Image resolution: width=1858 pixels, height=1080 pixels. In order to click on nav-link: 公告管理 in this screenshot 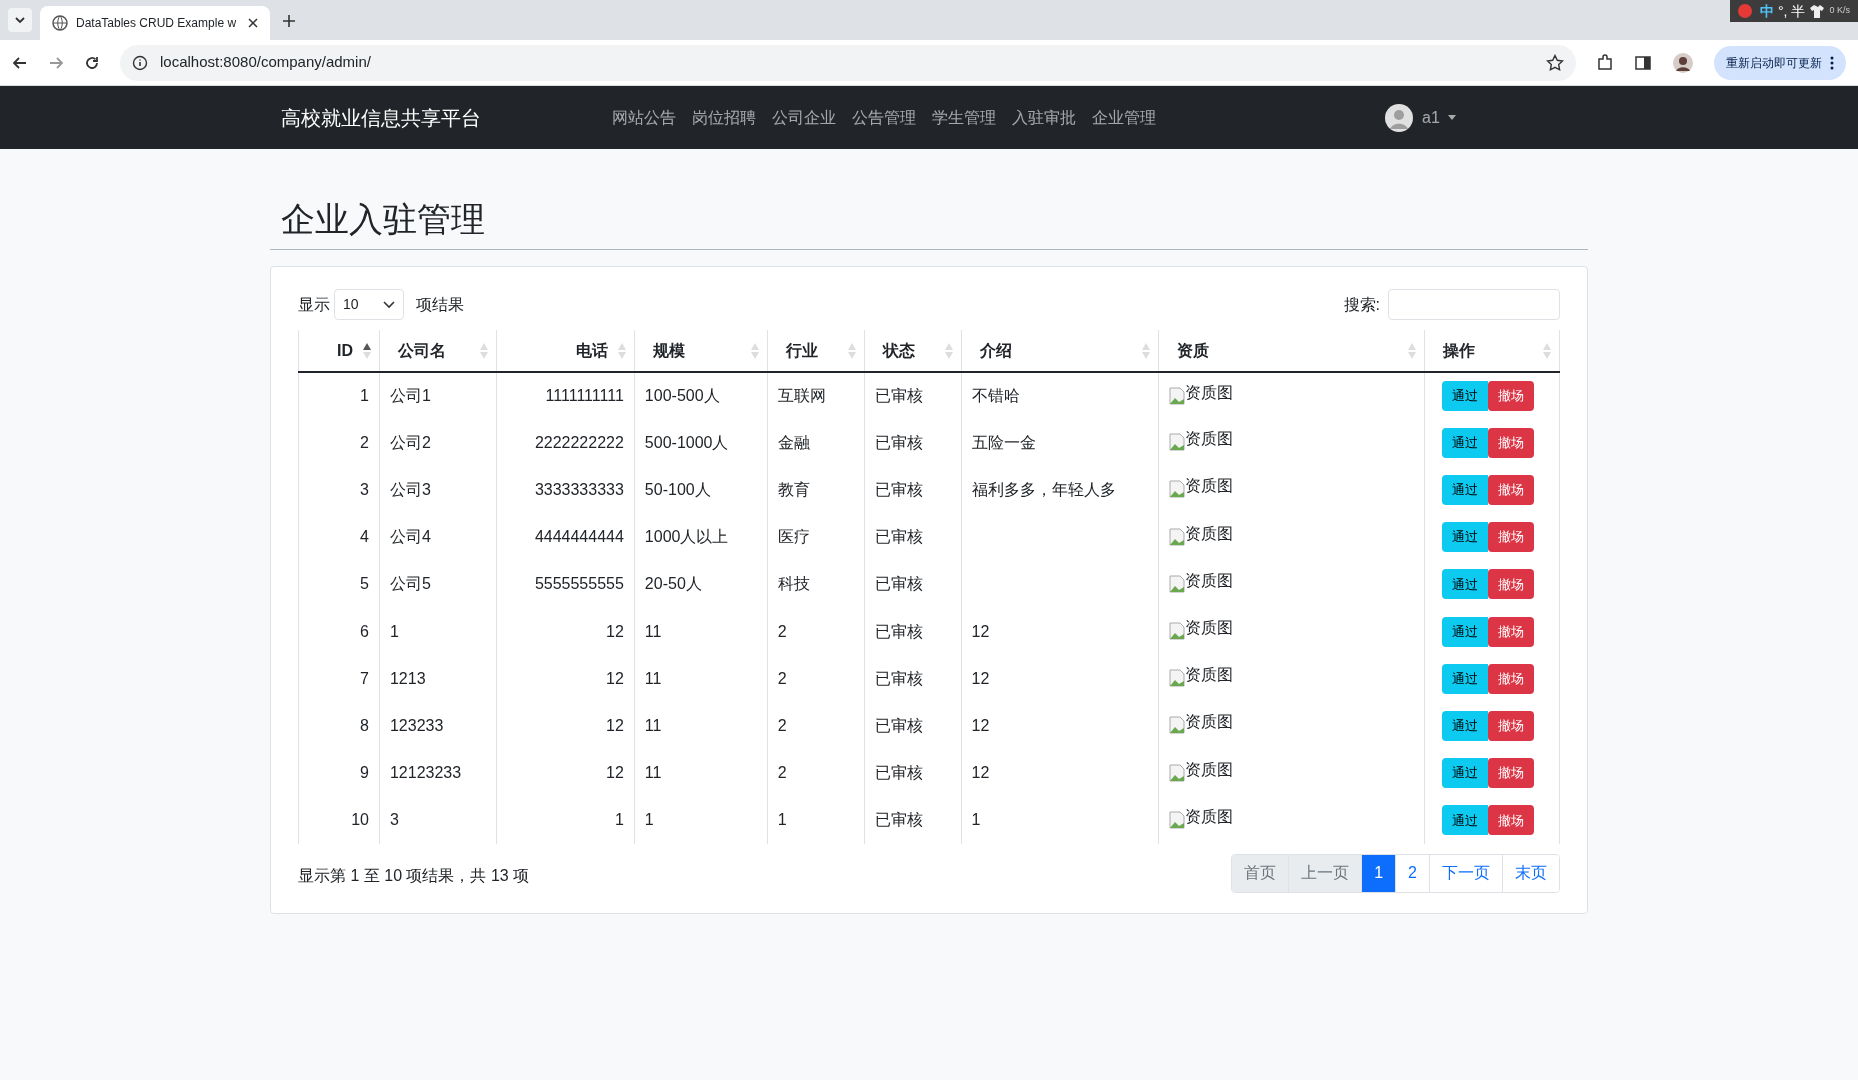, I will do `click(884, 117)`.